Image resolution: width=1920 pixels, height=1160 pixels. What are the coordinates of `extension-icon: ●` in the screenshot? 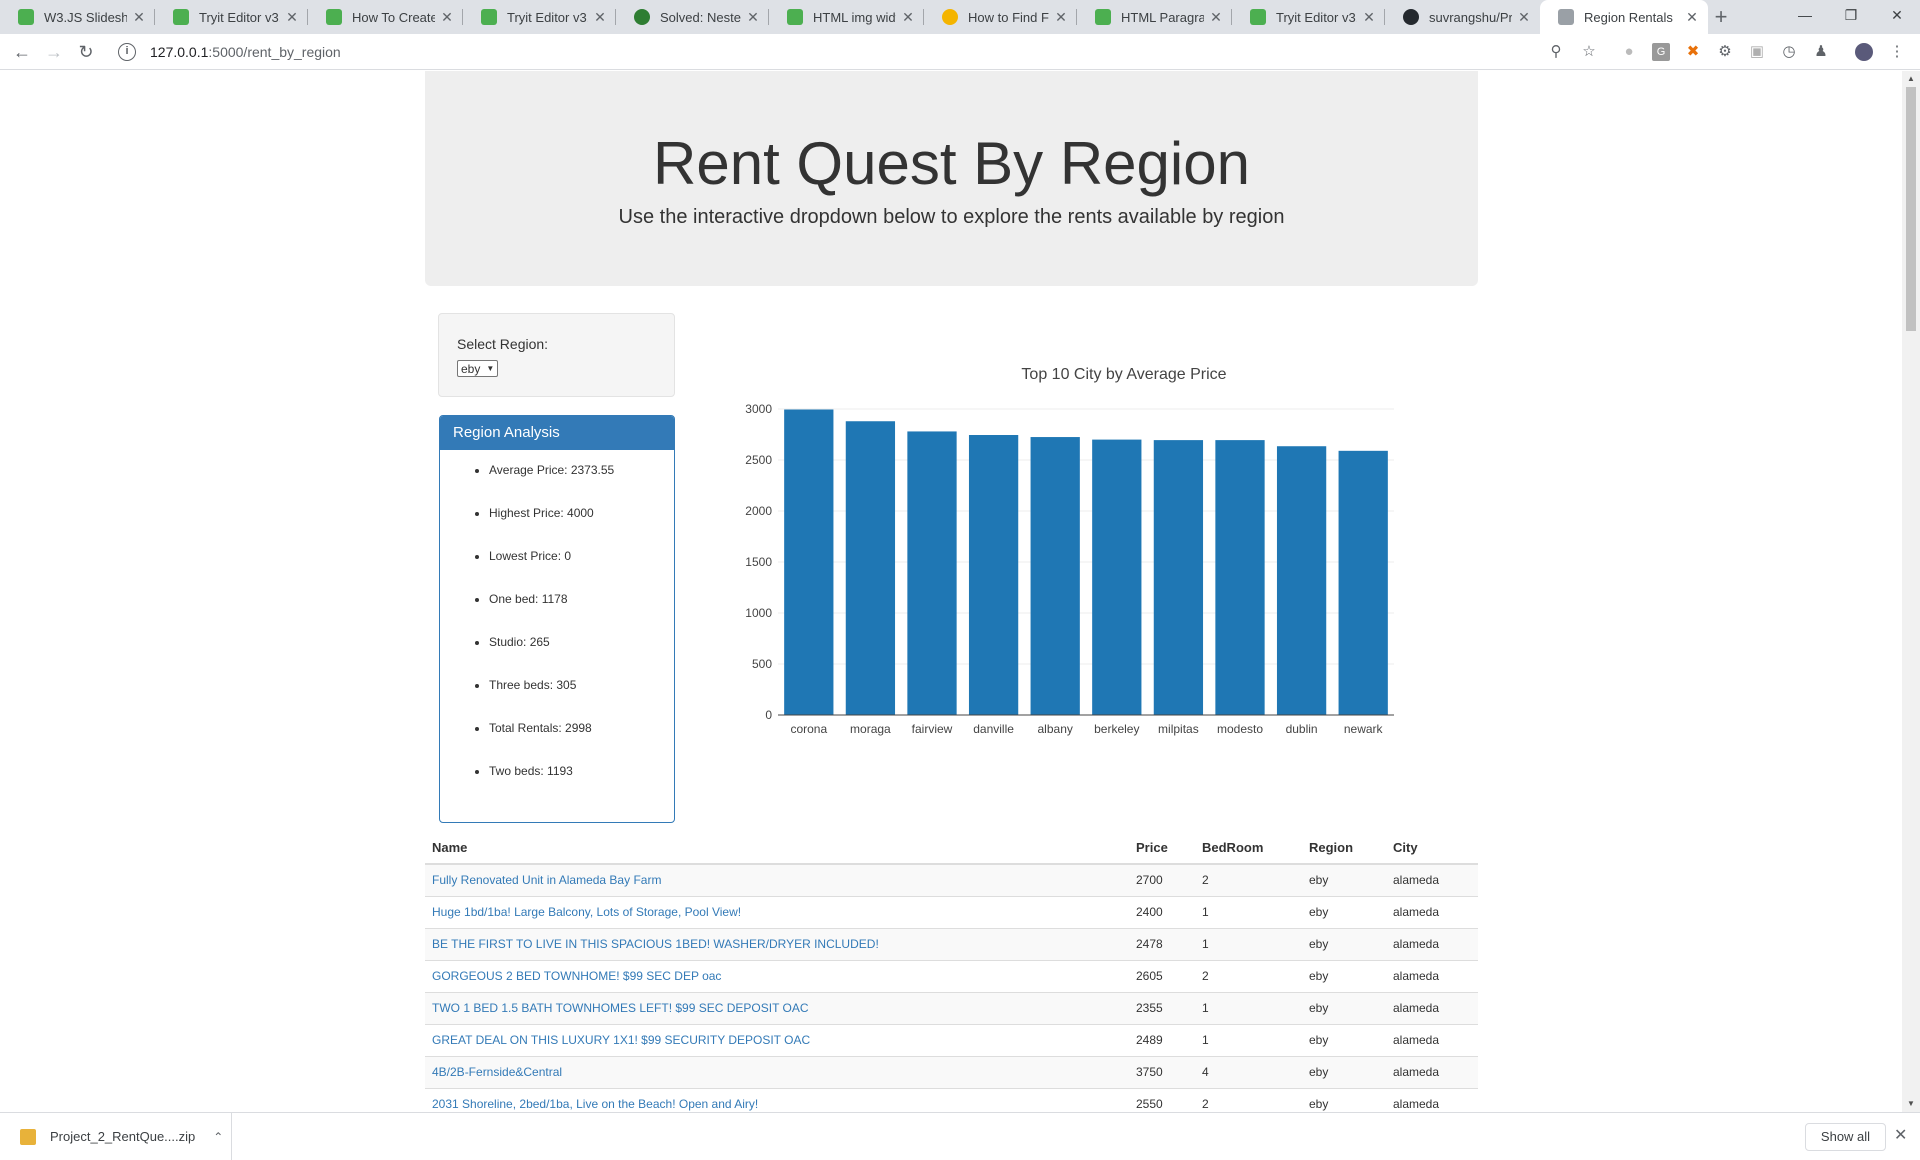 It's located at (1629, 52).